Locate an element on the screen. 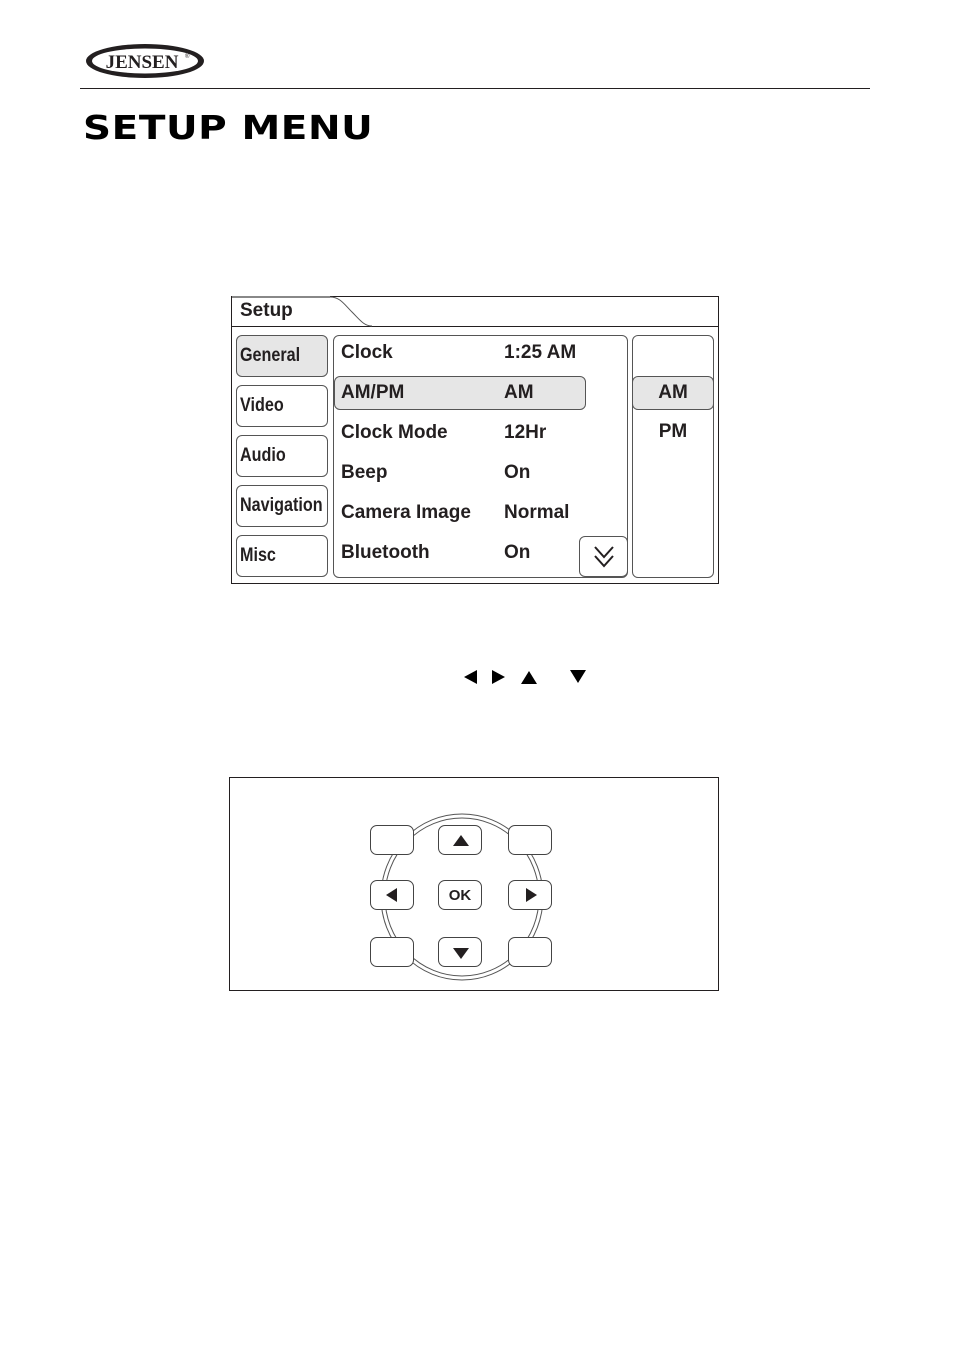 This screenshot has width=954, height=1345. category-audio: Audio is located at coordinates (282, 456).